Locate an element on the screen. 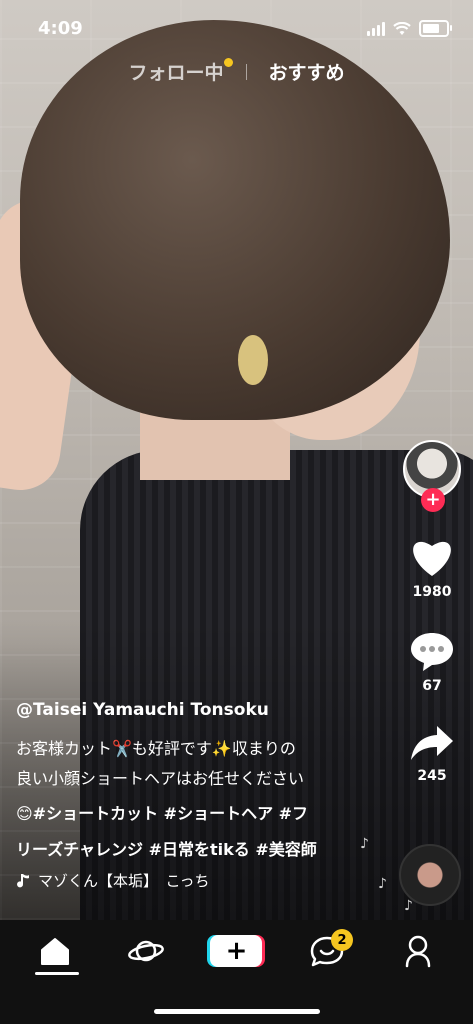 Image resolution: width=473 pixels, height=1024 pixels. tab-following: フォロー中 is located at coordinates (180, 71).